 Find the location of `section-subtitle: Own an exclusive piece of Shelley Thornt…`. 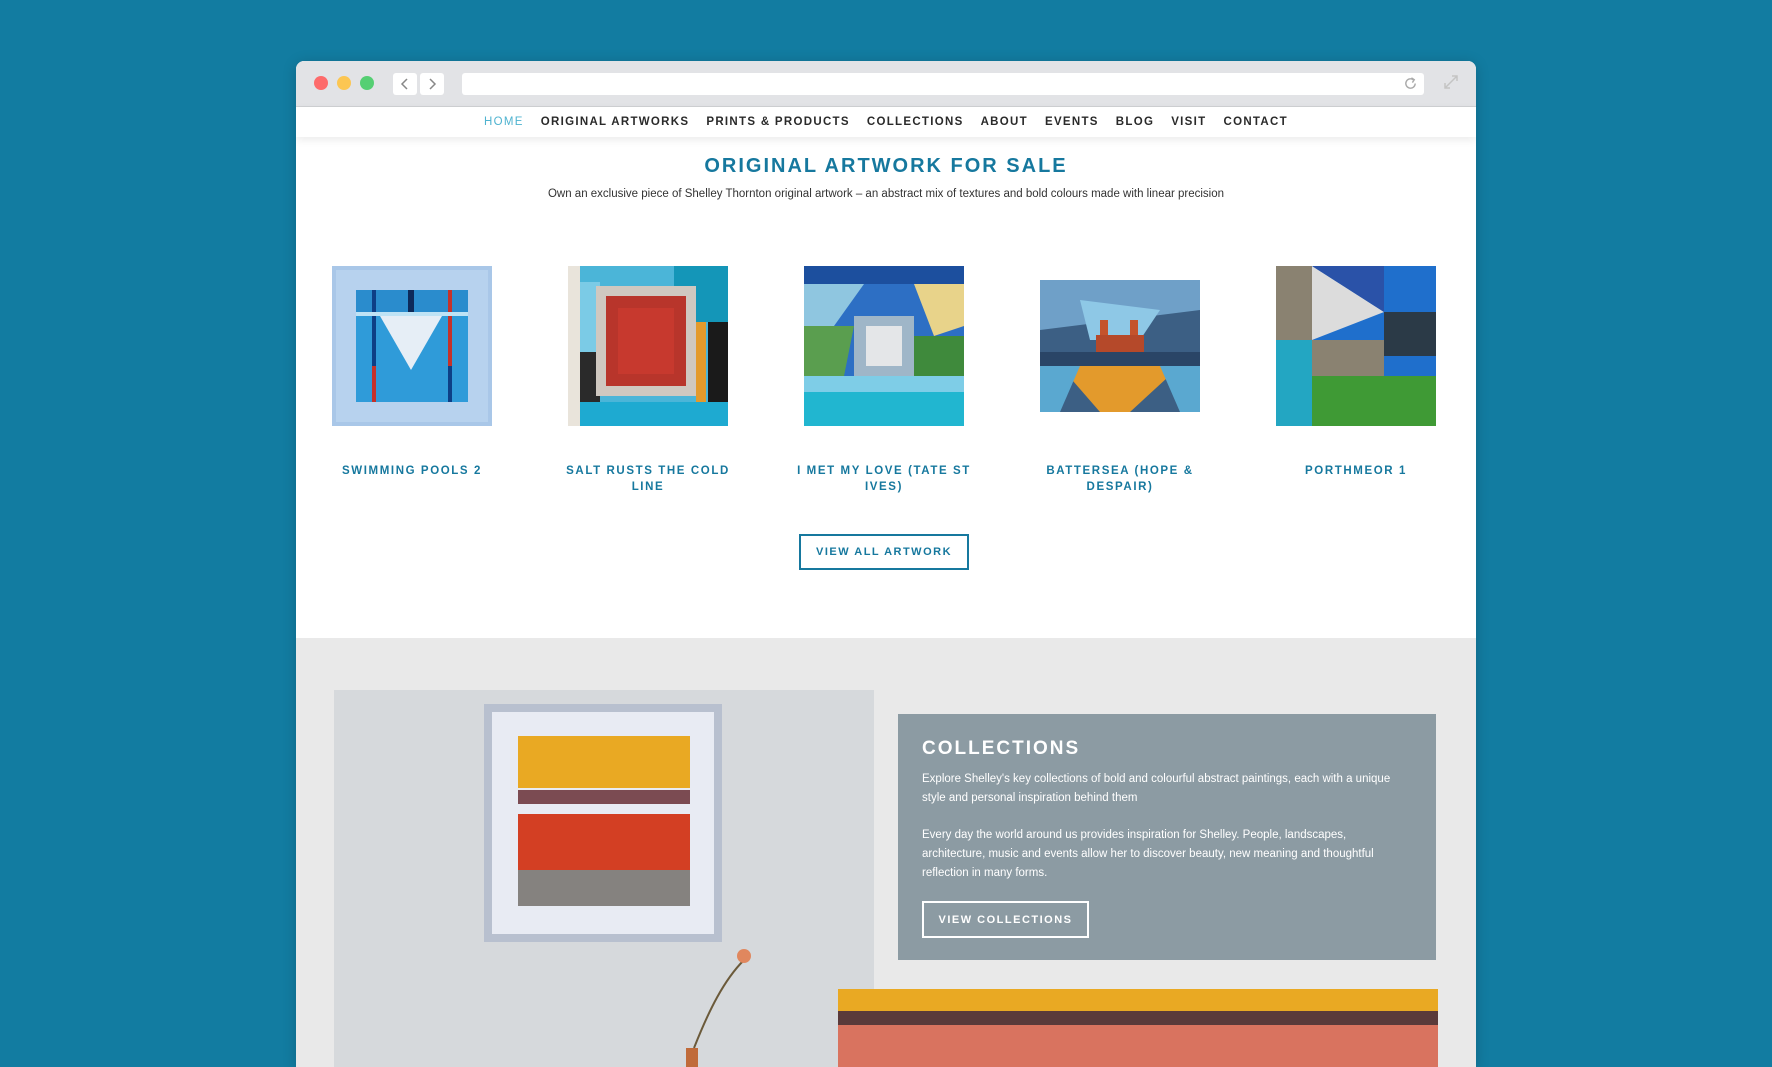

section-subtitle: Own an exclusive piece of Shelley Thornt… is located at coordinates (886, 194).